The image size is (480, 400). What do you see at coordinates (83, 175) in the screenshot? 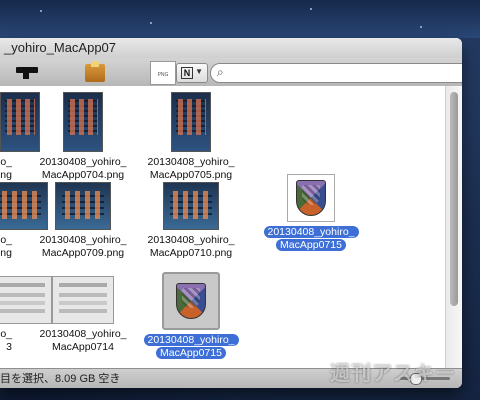
I see `file-name-line: MacApp0704.png` at bounding box center [83, 175].